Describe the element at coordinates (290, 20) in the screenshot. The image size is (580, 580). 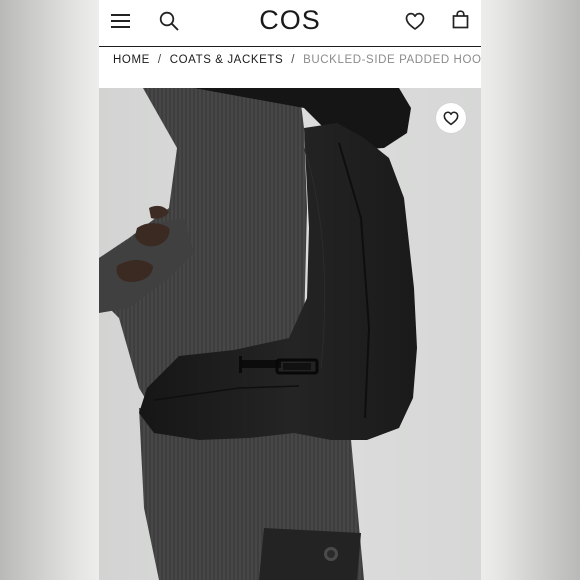
I see `cos-logo: COS` at that location.